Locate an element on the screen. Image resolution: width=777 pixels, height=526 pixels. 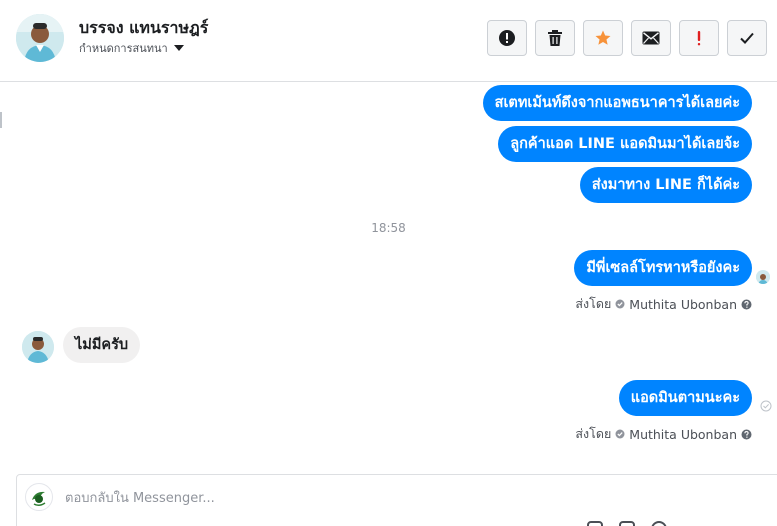
reply-input is located at coordinates (365, 498).